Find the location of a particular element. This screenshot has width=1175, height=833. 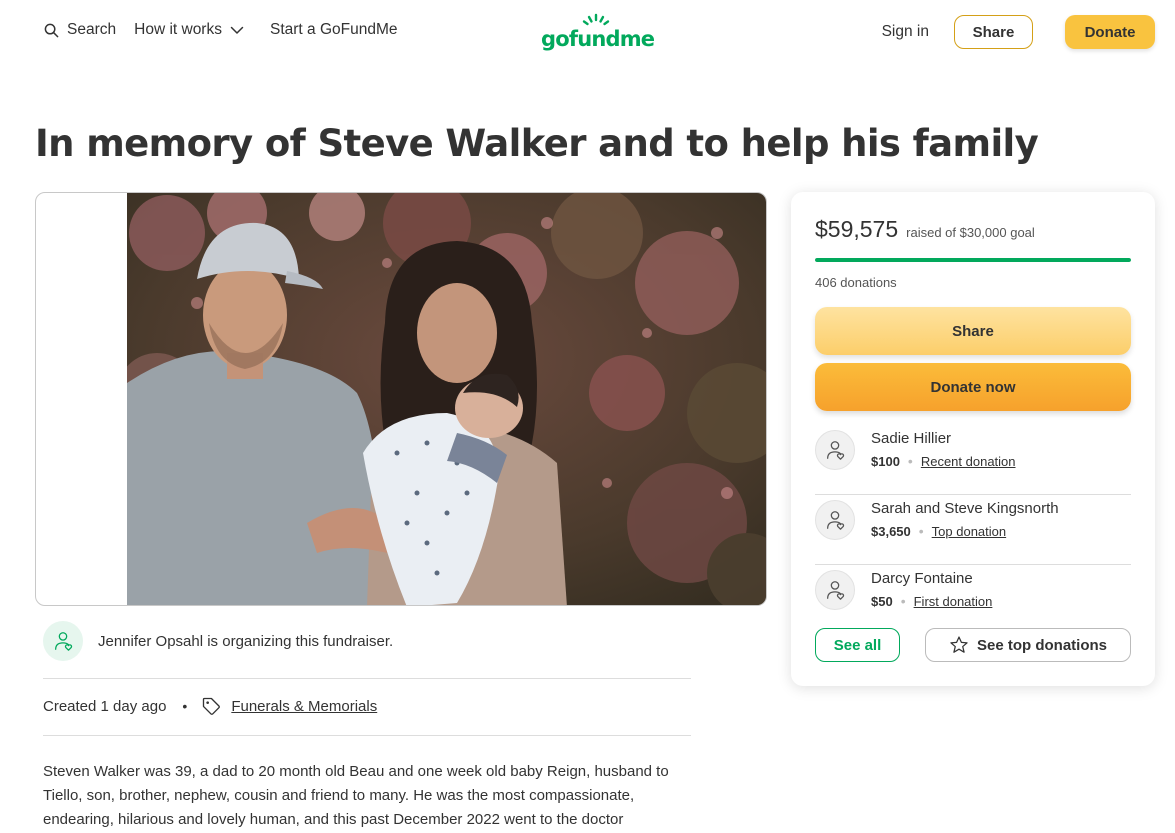

see-top-donations-button: See top donations is located at coordinates (1028, 645).